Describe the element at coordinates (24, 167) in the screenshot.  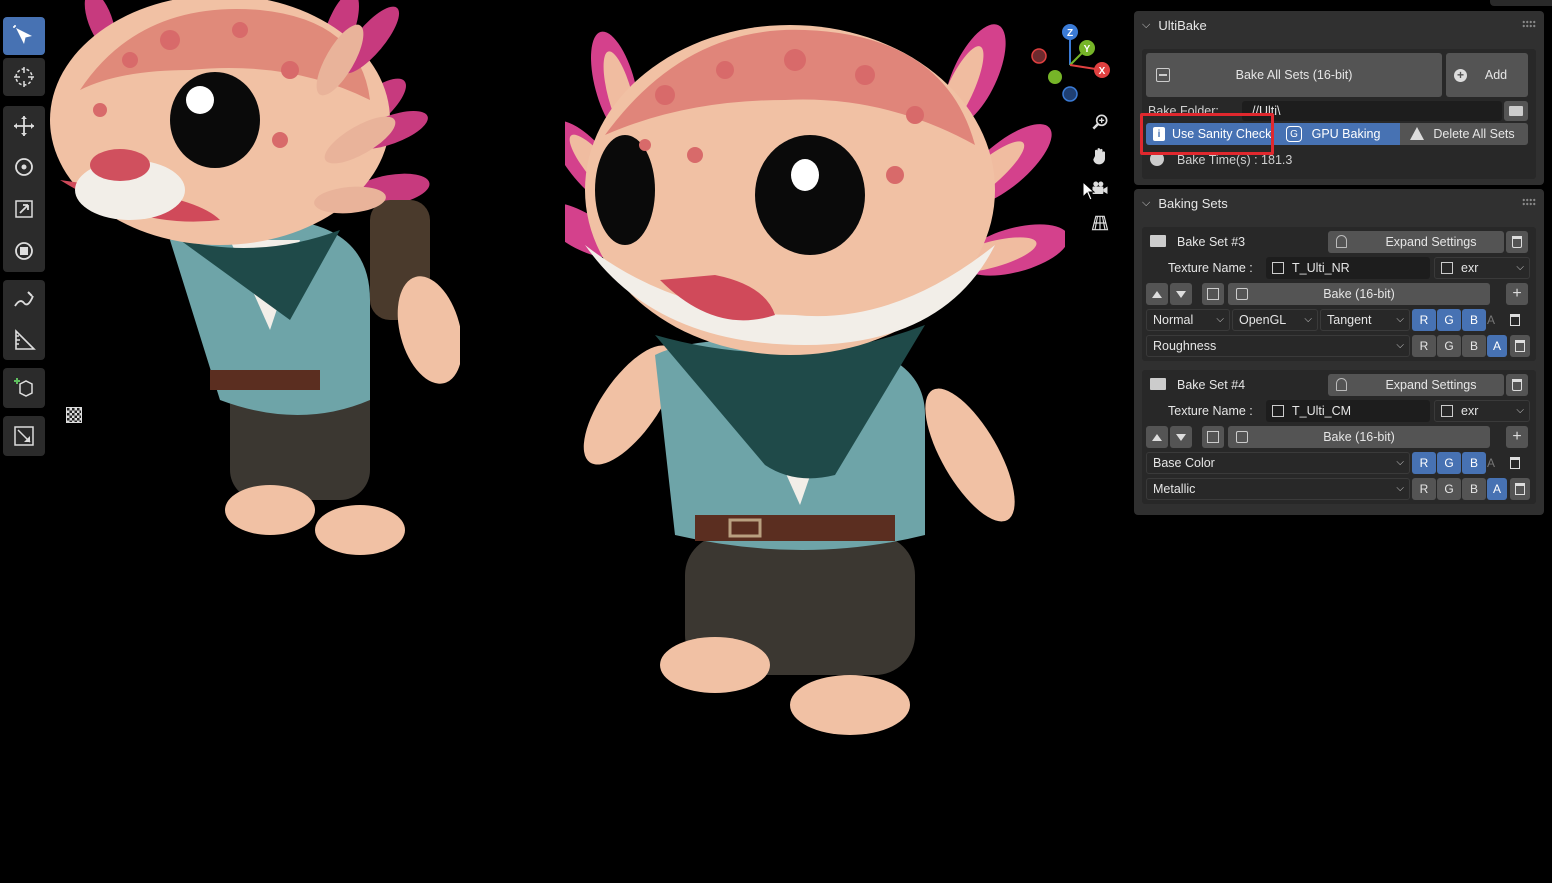
I see `tool-rotate` at that location.